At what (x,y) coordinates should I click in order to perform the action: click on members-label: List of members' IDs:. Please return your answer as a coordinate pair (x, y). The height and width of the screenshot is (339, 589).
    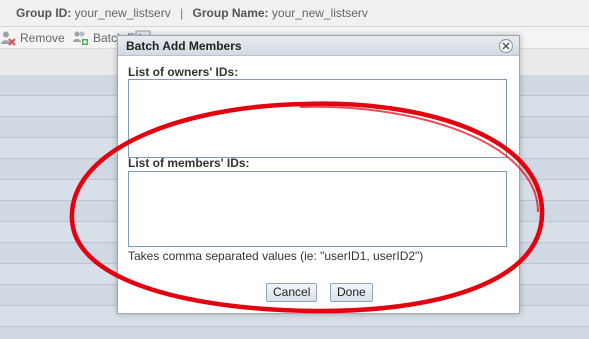
    Looking at the image, I should click on (189, 163).